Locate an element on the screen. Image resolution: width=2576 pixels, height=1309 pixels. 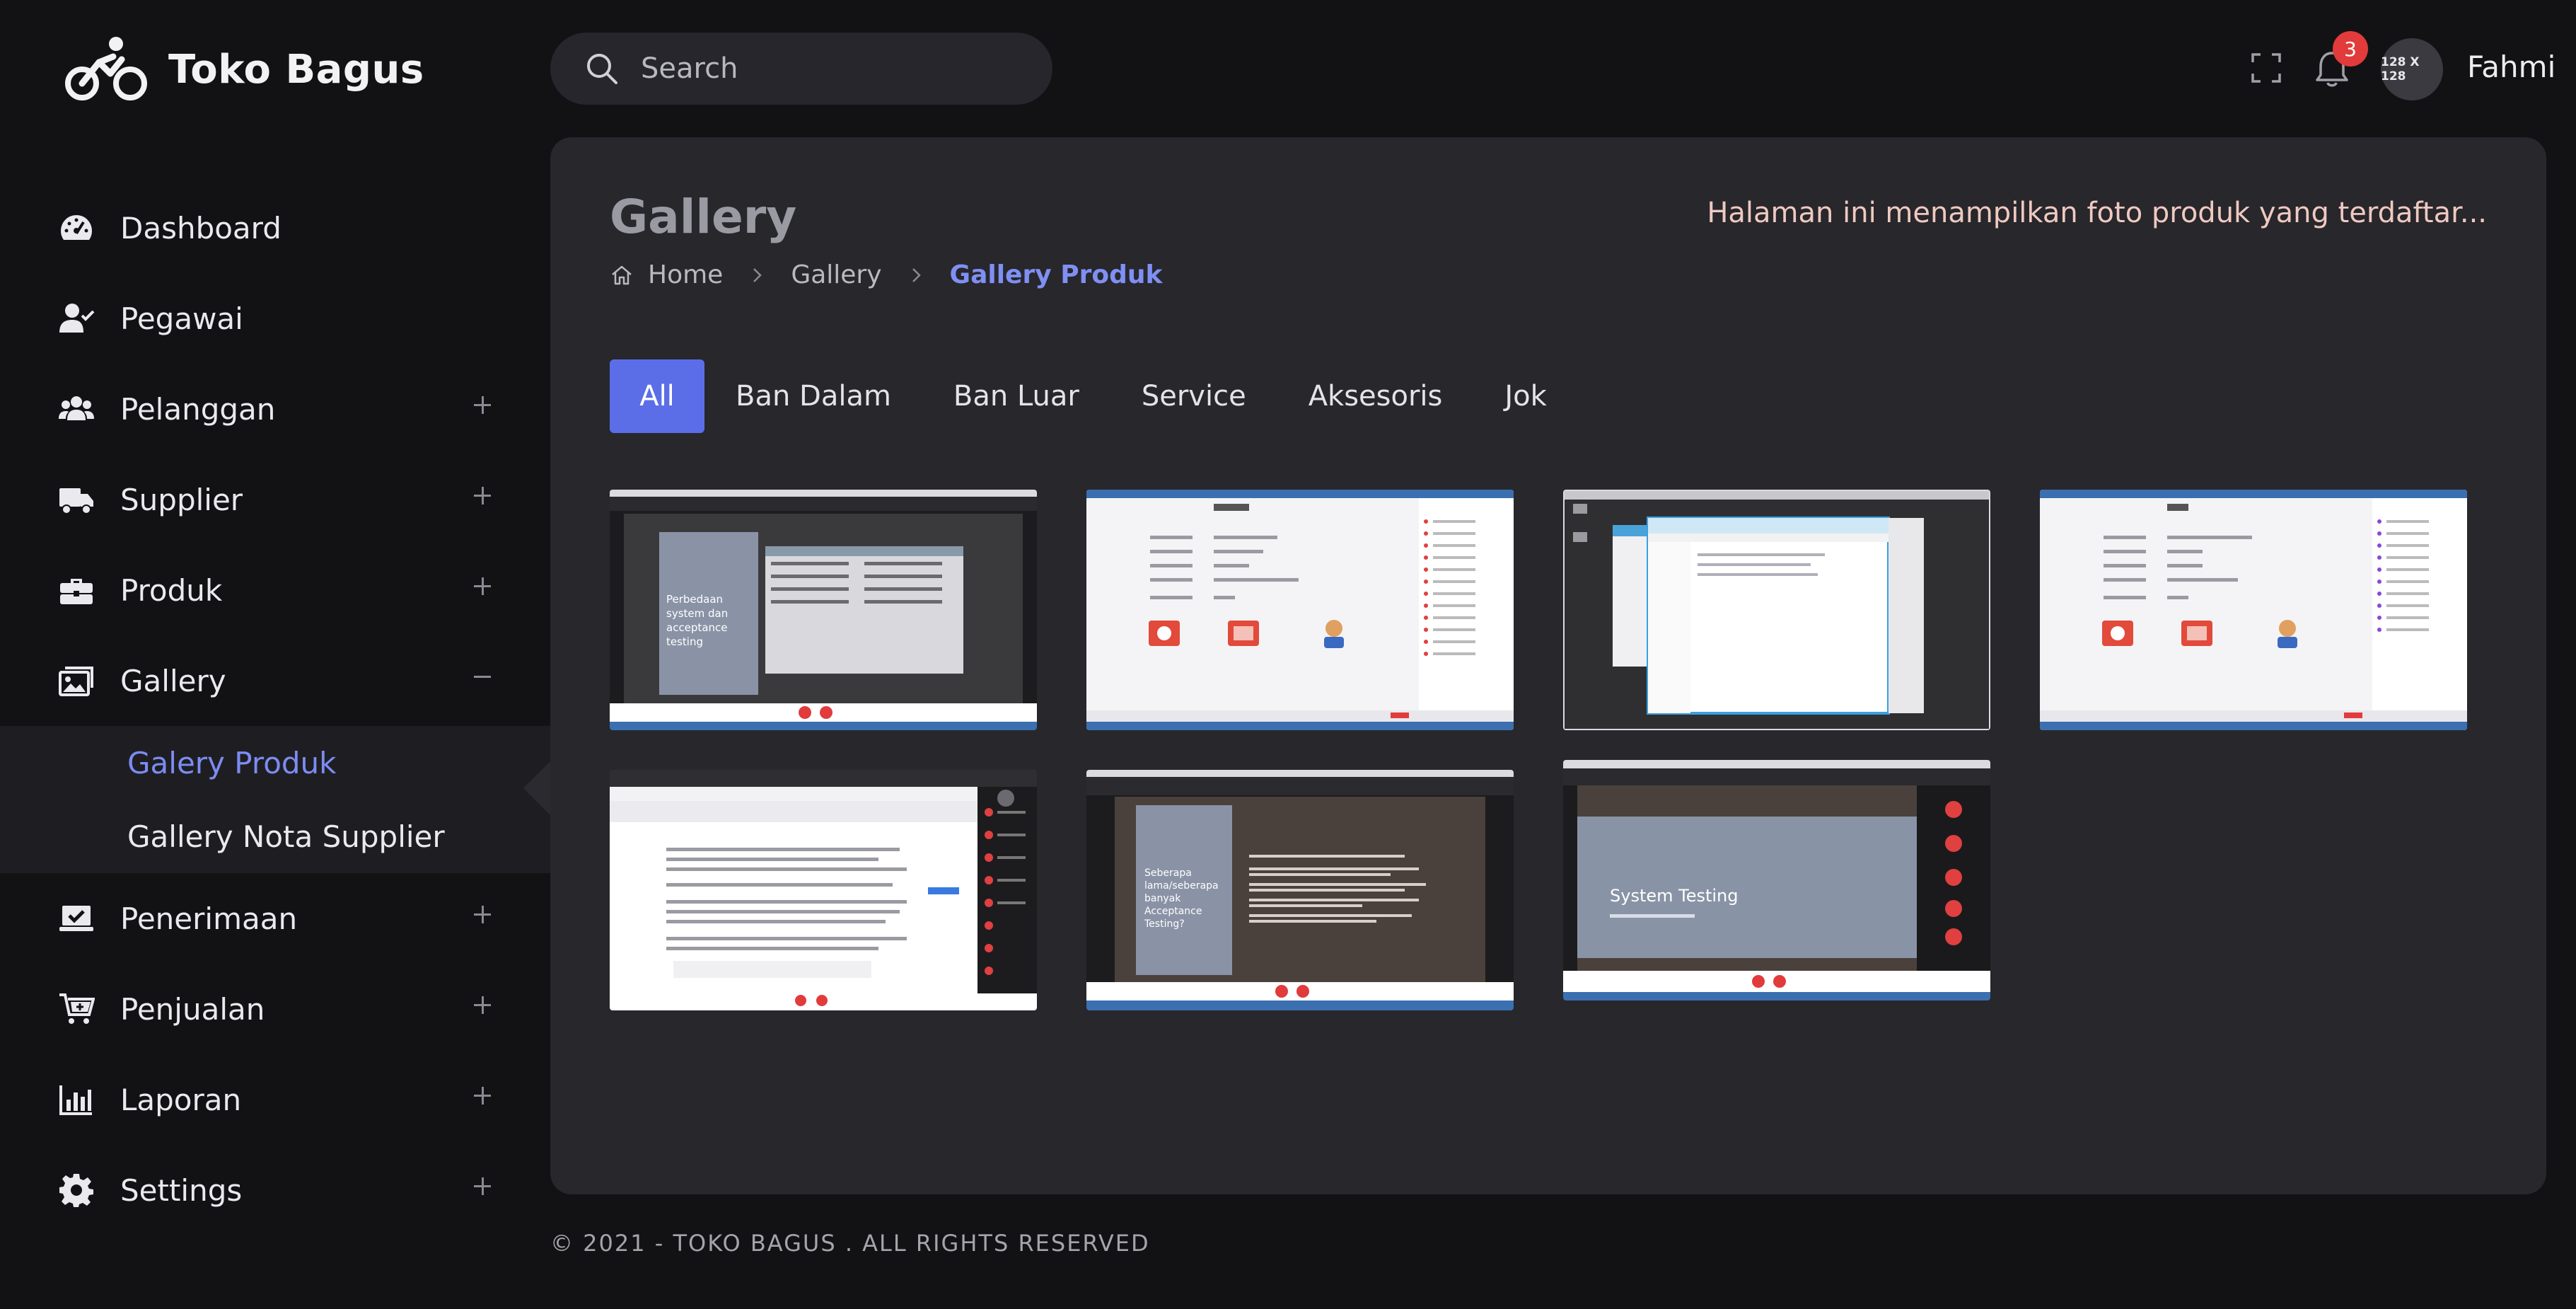
sidebar-item-dashboard: Dashboard is located at coordinates (275, 228).